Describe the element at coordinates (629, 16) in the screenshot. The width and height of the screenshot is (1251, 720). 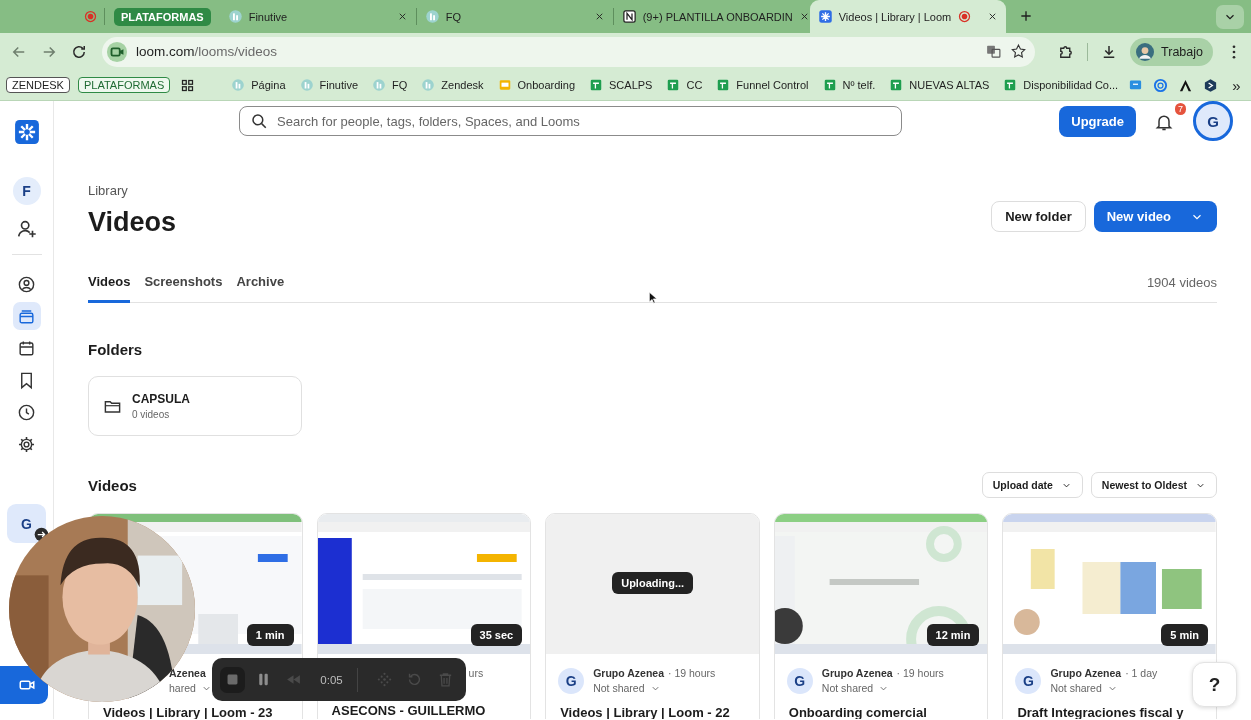
I see `n-logo-icon` at that location.